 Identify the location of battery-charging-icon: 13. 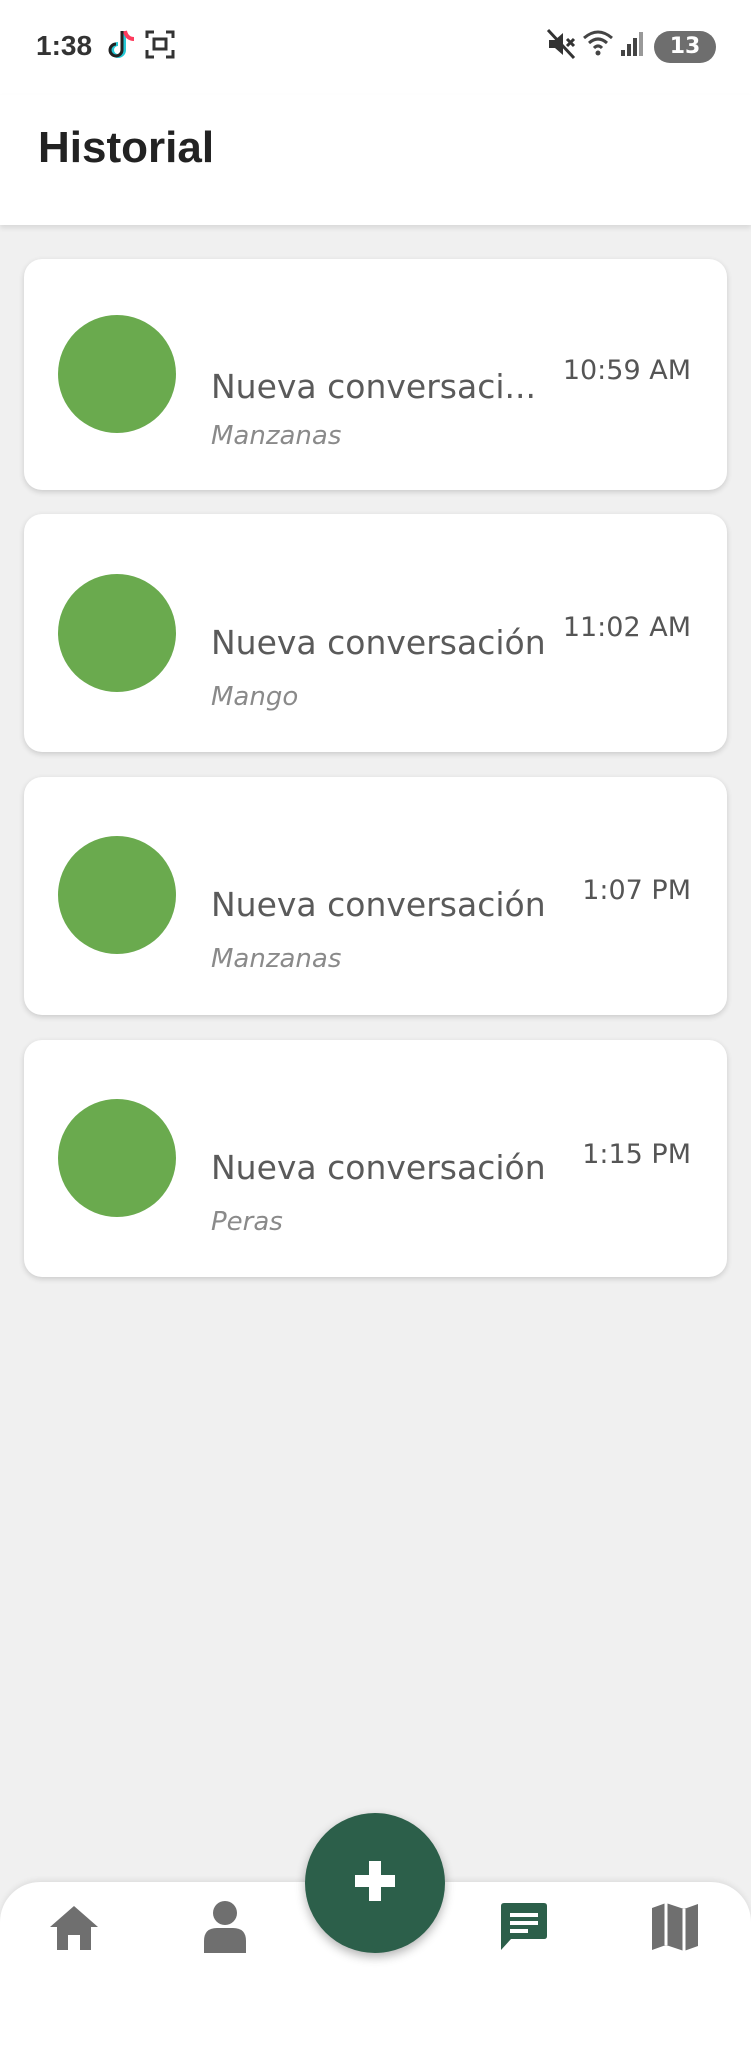
(685, 47).